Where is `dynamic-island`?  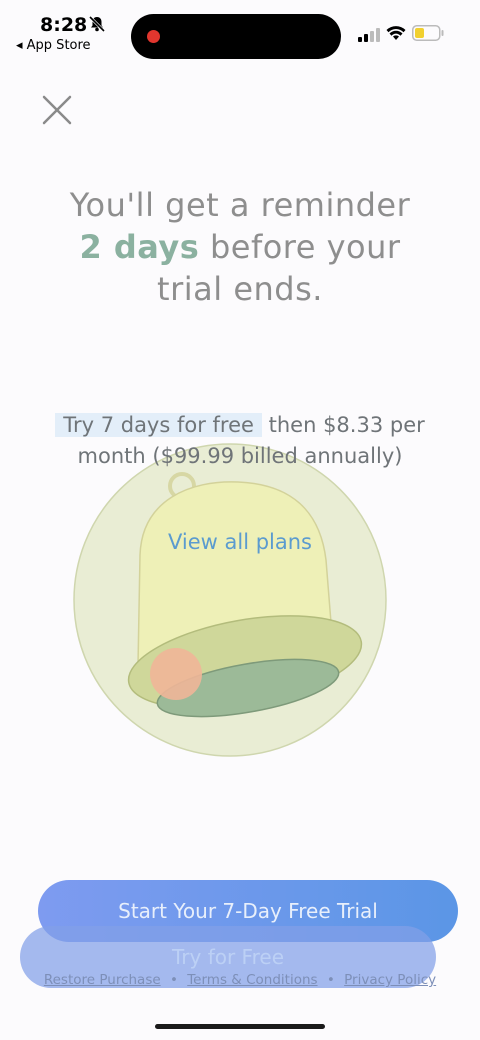 dynamic-island is located at coordinates (236, 36).